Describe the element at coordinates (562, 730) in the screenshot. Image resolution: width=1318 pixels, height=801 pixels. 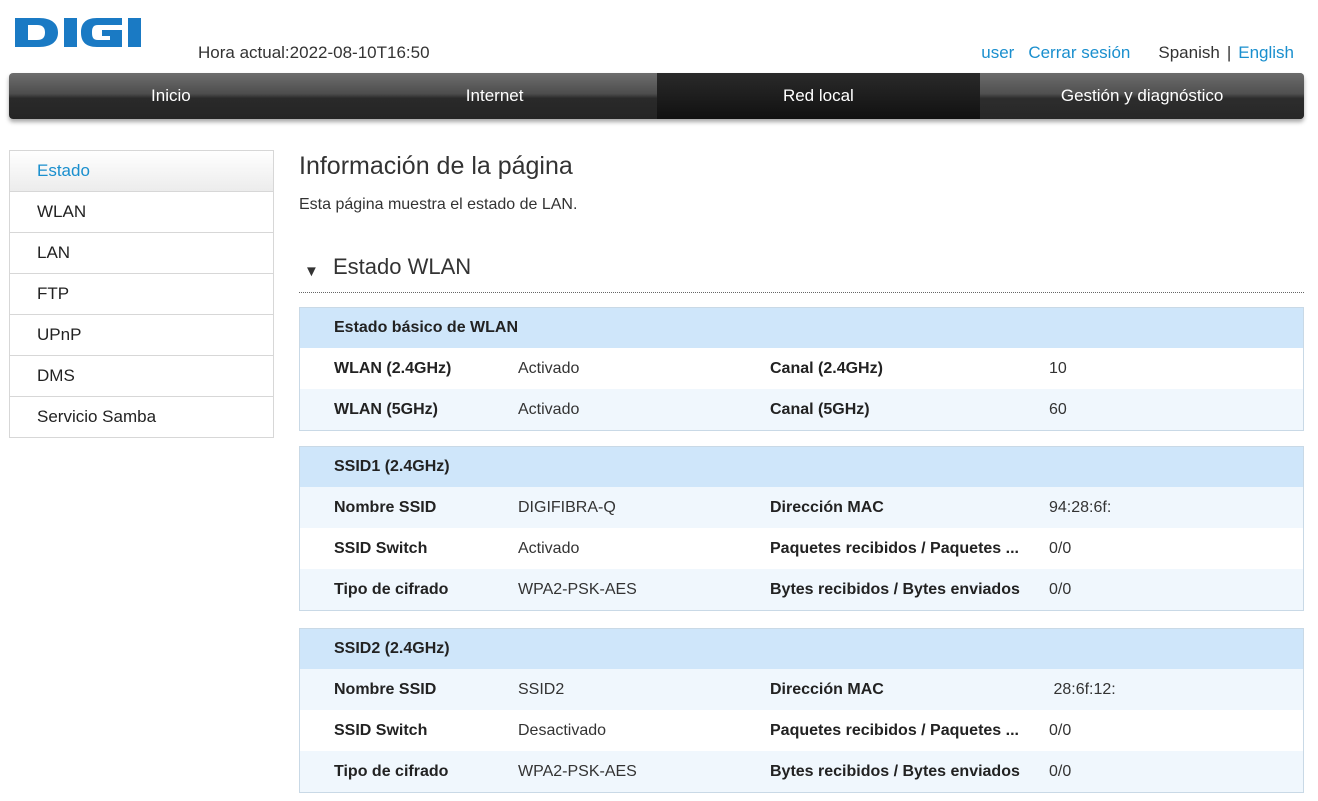
I see `row-value: Desactivado` at that location.